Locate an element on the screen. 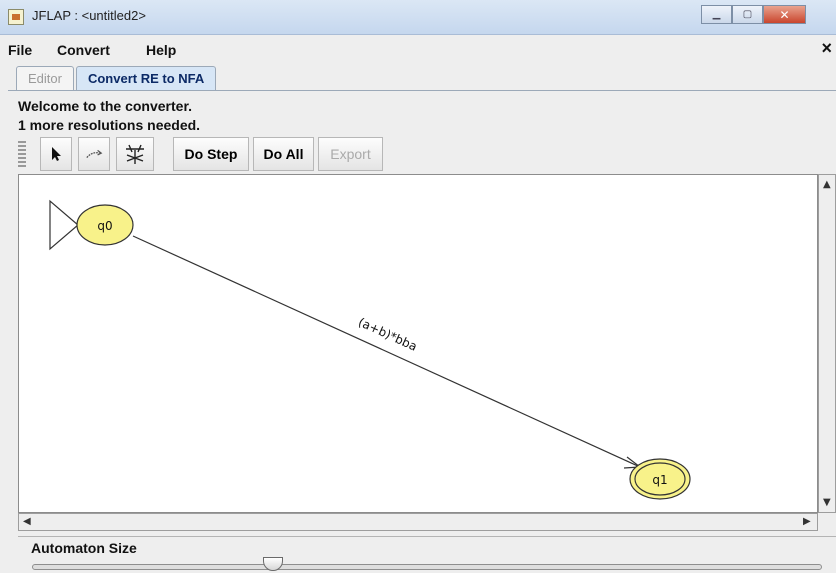 This screenshot has width=836, height=573. arrow-cursor-icon is located at coordinates (56, 154).